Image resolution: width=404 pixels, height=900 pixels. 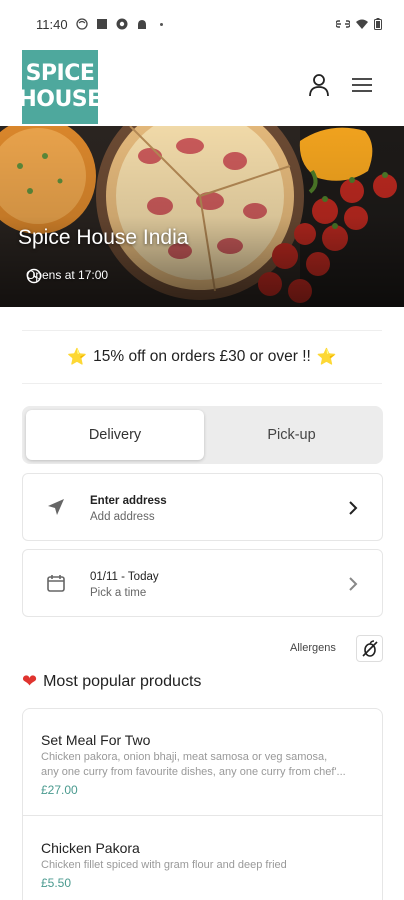 I want to click on account-button, so click(x=319, y=85).